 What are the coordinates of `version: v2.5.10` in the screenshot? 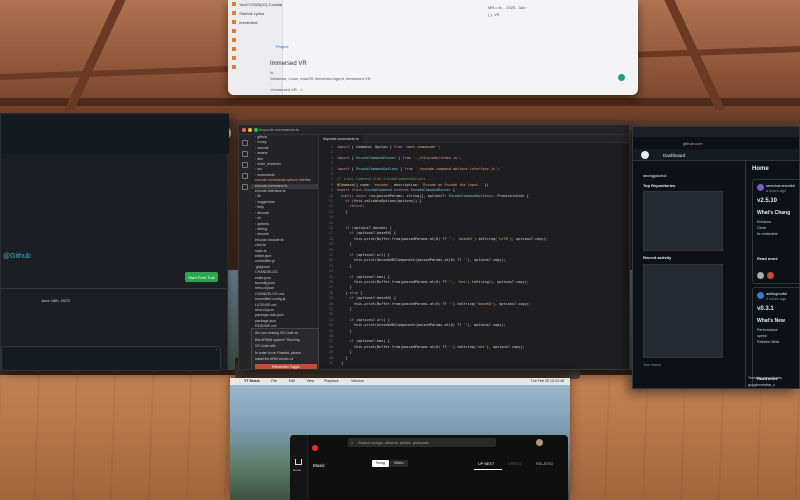 It's located at (767, 201).